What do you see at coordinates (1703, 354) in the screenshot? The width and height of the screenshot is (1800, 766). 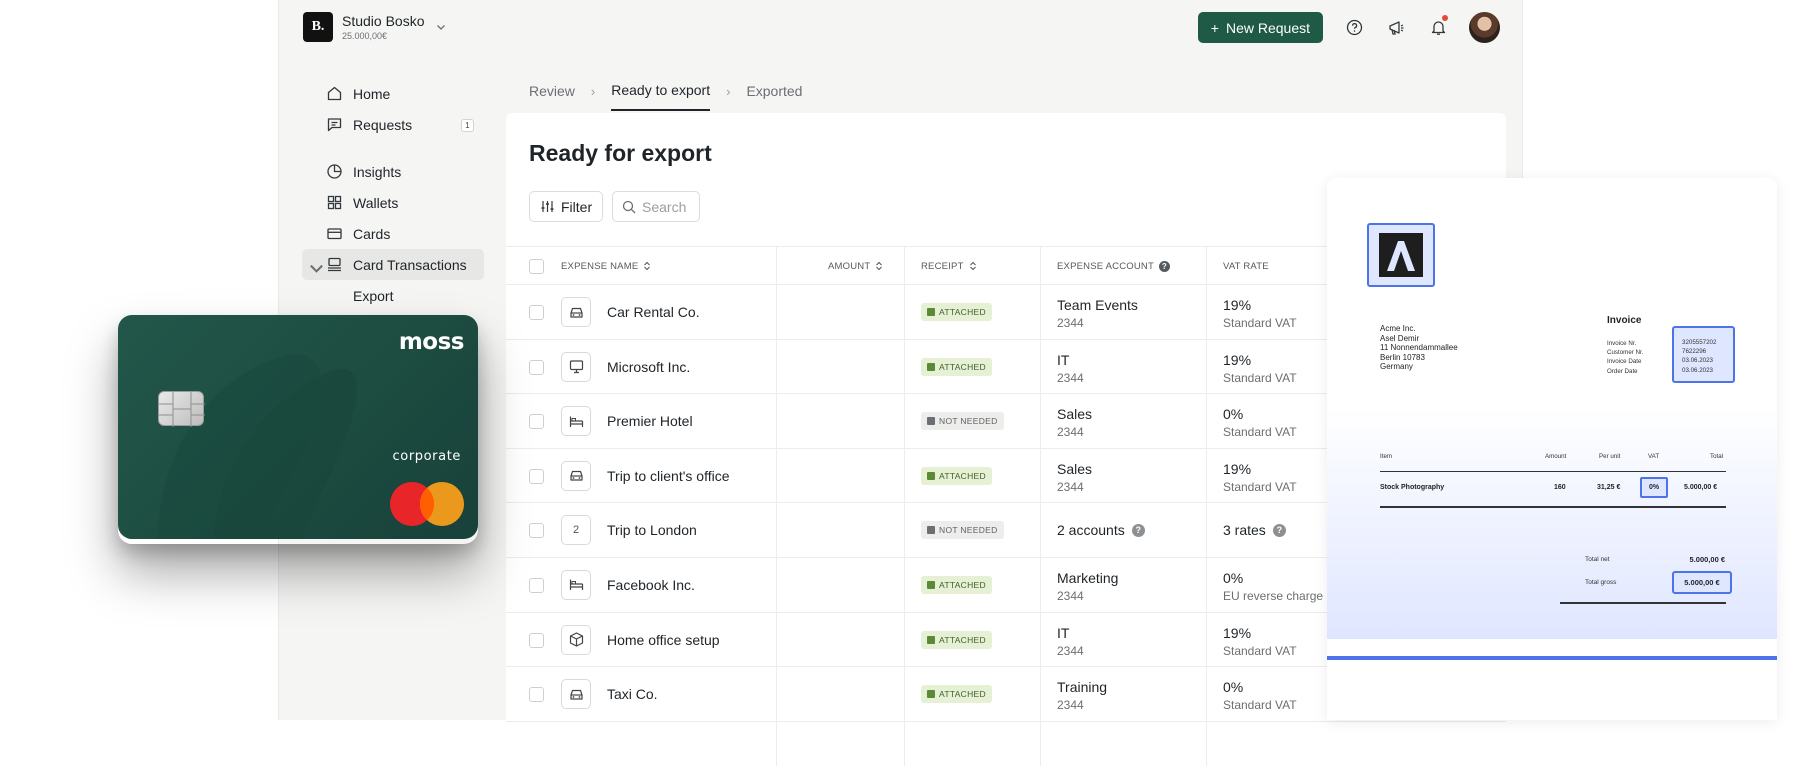 I see `invoice-meta-values: 3205557202 7622296 03.06.2023 03.06.2023` at bounding box center [1703, 354].